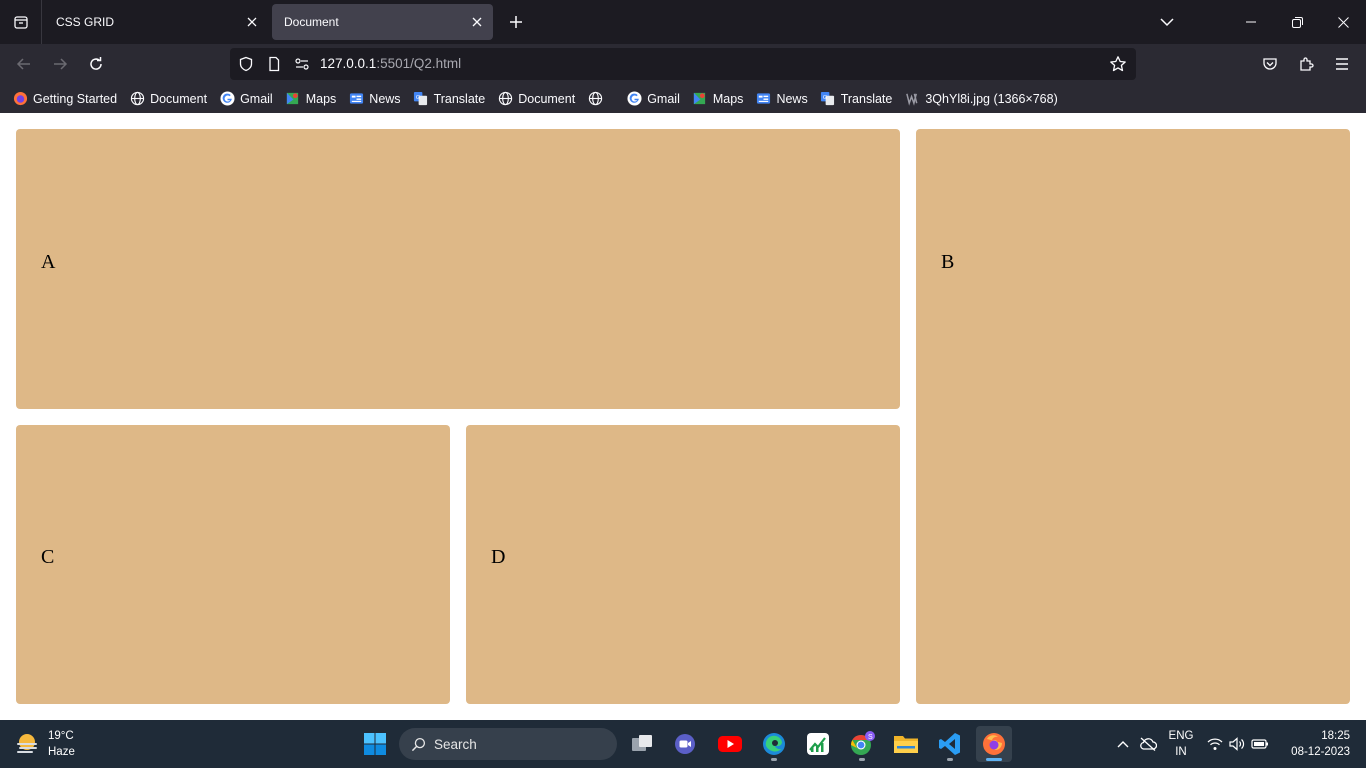  I want to click on list-all-tabs-button, so click(1167, 22).